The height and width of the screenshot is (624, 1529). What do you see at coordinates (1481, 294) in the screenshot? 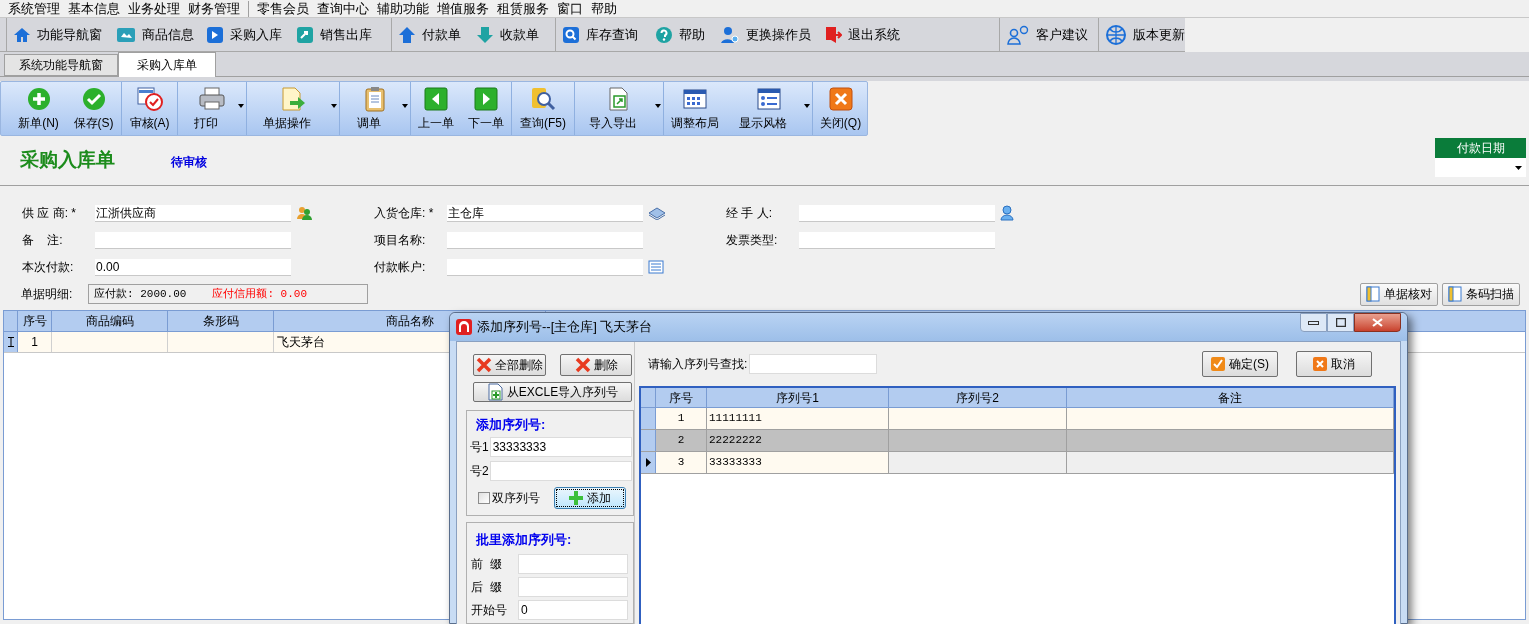
I see `toolbar-button: 条码扫描` at bounding box center [1481, 294].